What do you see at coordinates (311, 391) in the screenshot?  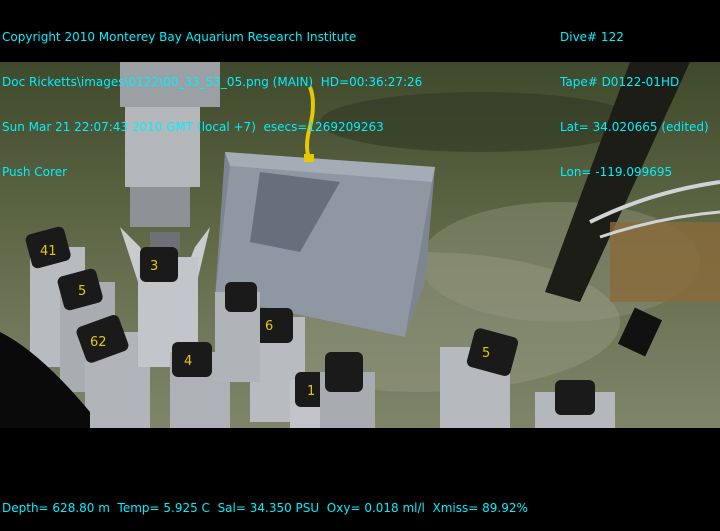 I see `core-label: 1` at bounding box center [311, 391].